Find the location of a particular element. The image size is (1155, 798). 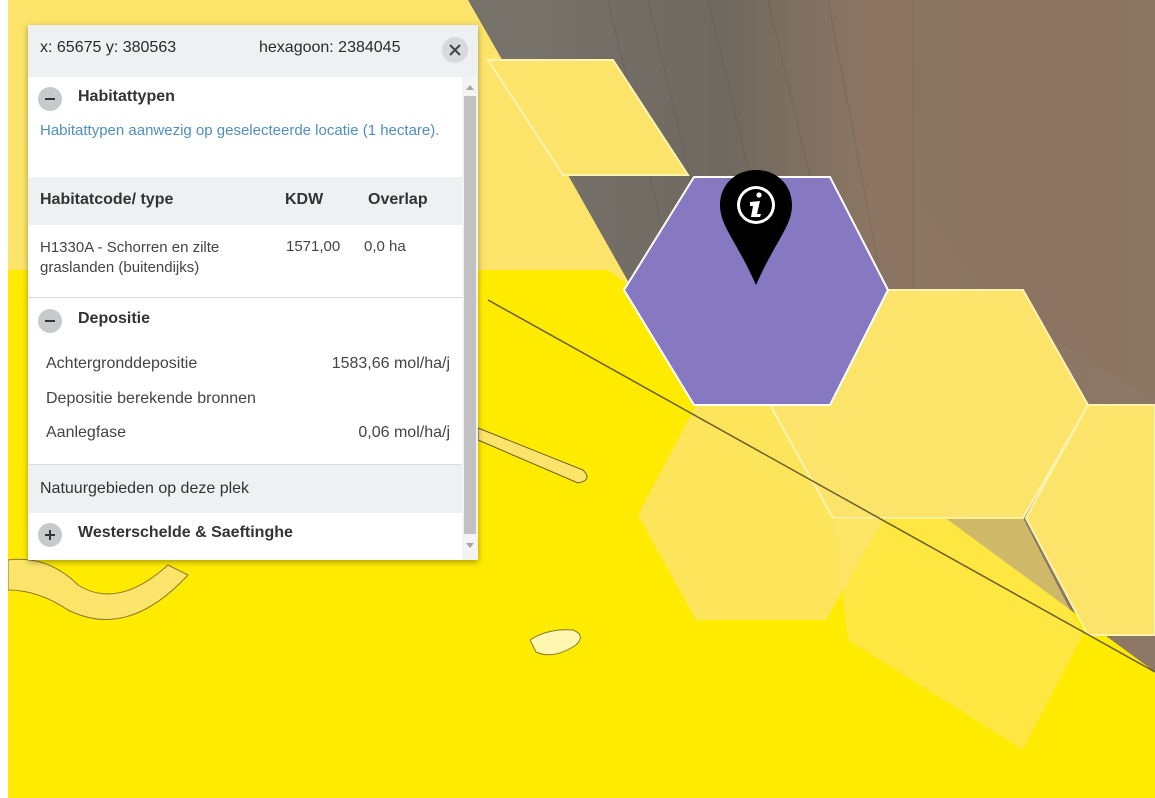

habitat-title: Habitattypen is located at coordinates (126, 96).